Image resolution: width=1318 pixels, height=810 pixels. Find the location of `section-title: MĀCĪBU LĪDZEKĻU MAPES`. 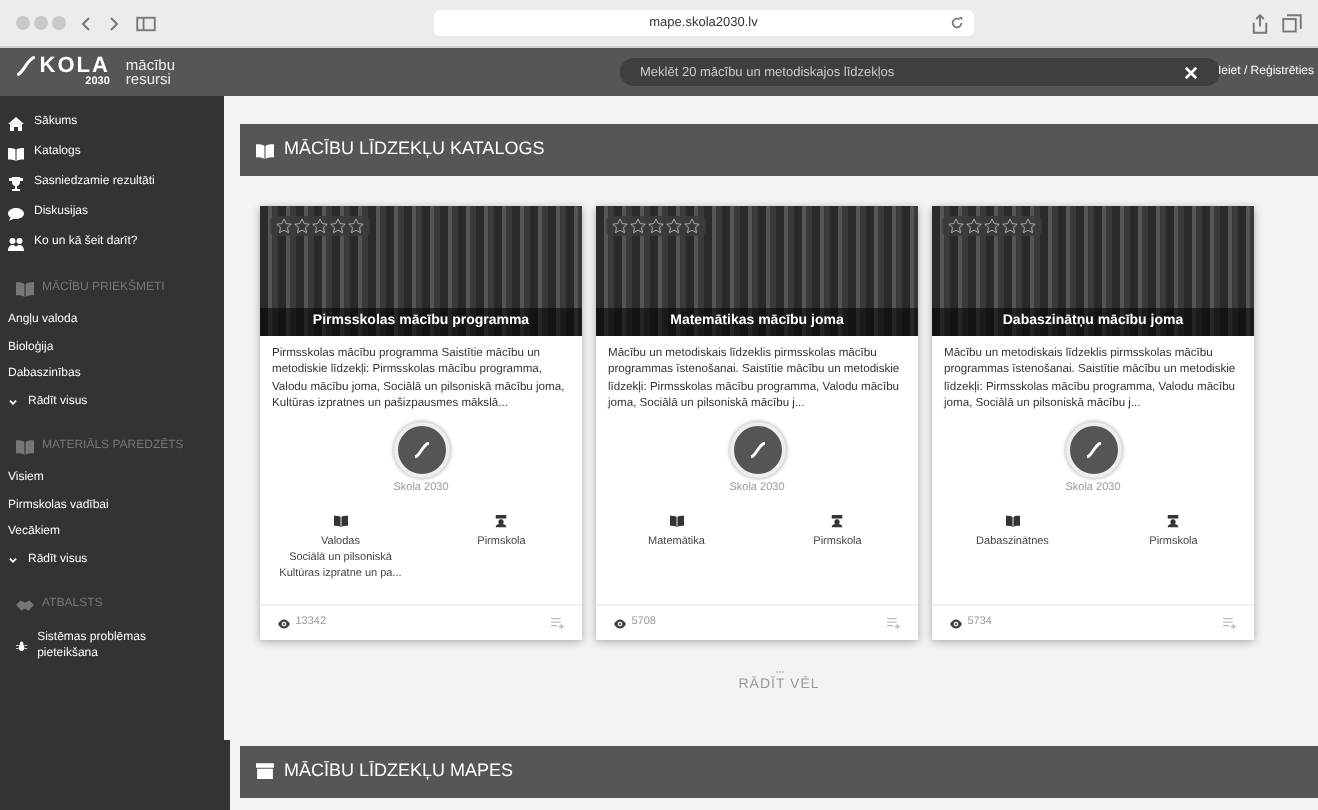

section-title: MĀCĪBU LĪDZEKĻU MAPES is located at coordinates (399, 770).